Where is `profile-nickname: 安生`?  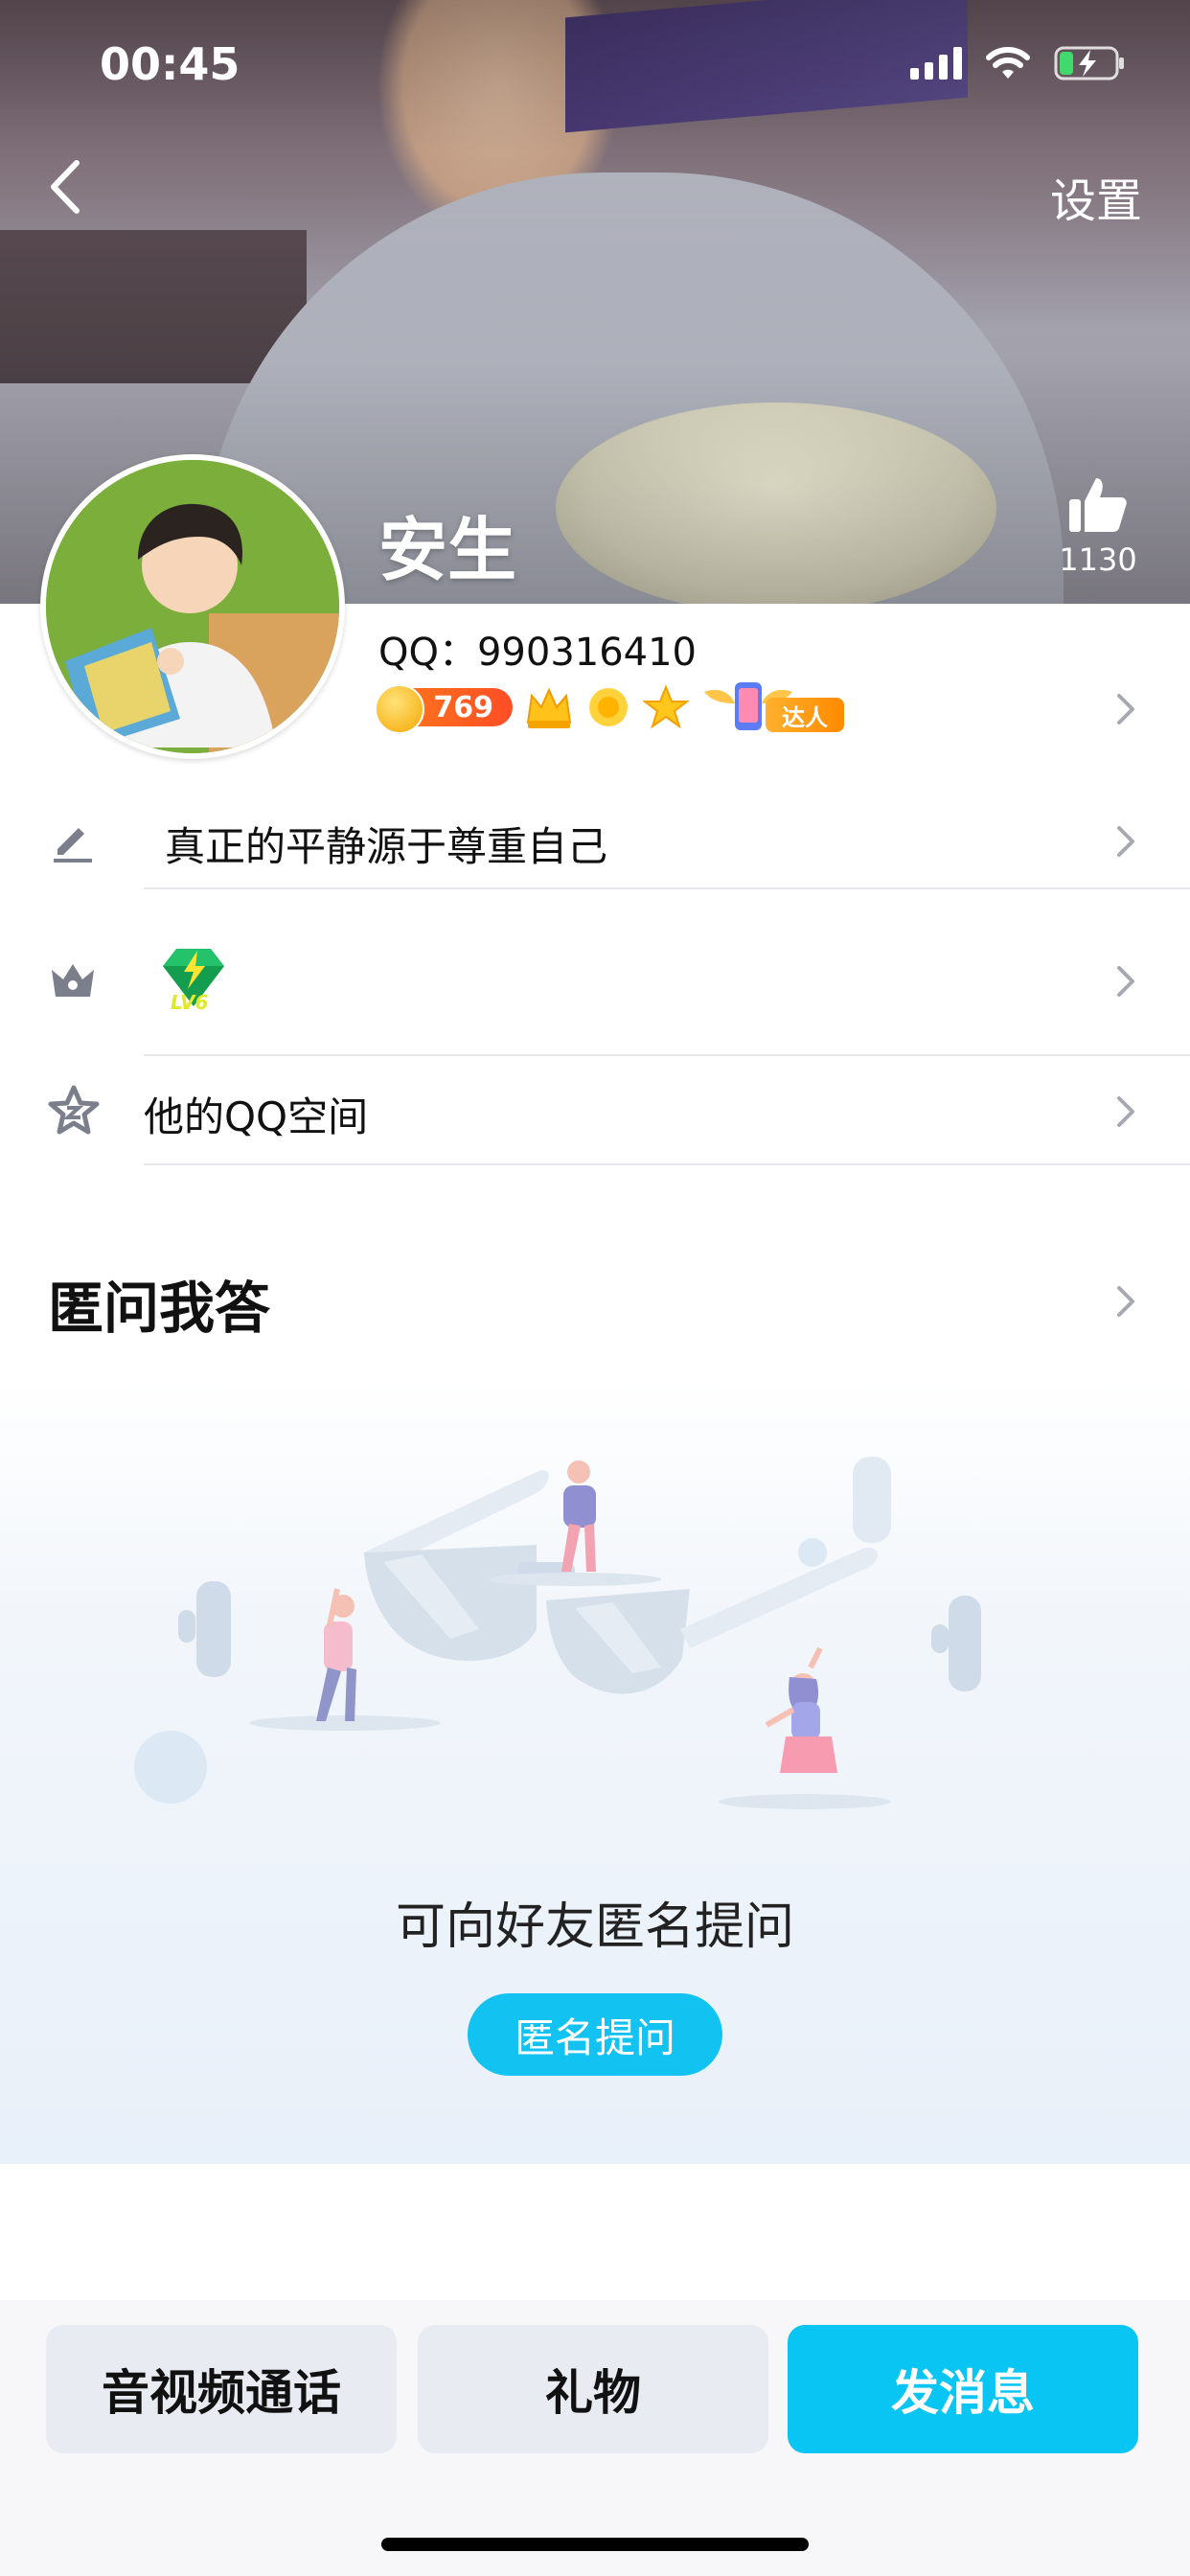
profile-nickname: 安生 is located at coordinates (448, 550).